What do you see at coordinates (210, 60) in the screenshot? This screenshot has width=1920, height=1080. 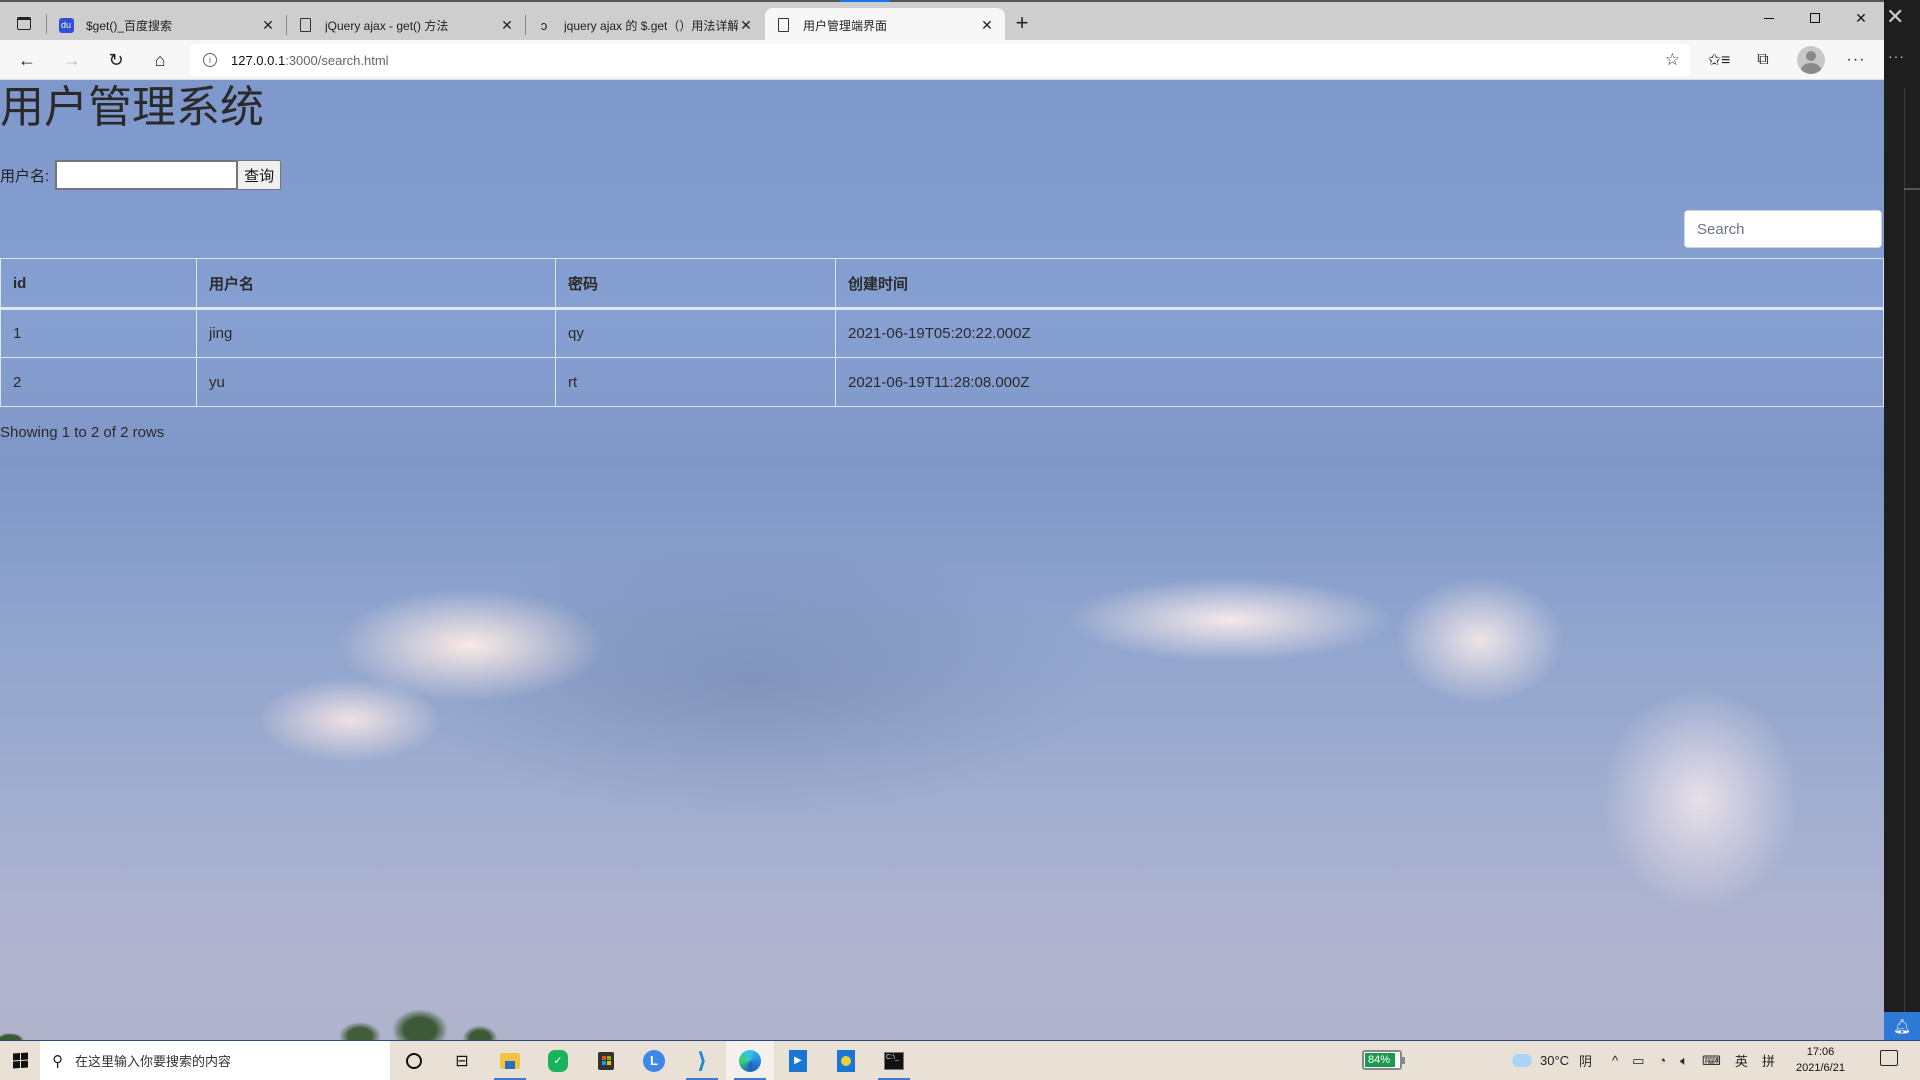 I see `info-icon: i` at bounding box center [210, 60].